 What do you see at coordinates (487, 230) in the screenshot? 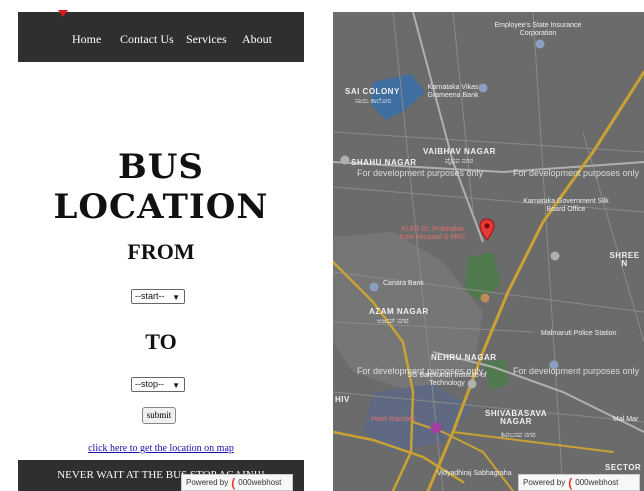
I see `location-pin-icon` at bounding box center [487, 230].